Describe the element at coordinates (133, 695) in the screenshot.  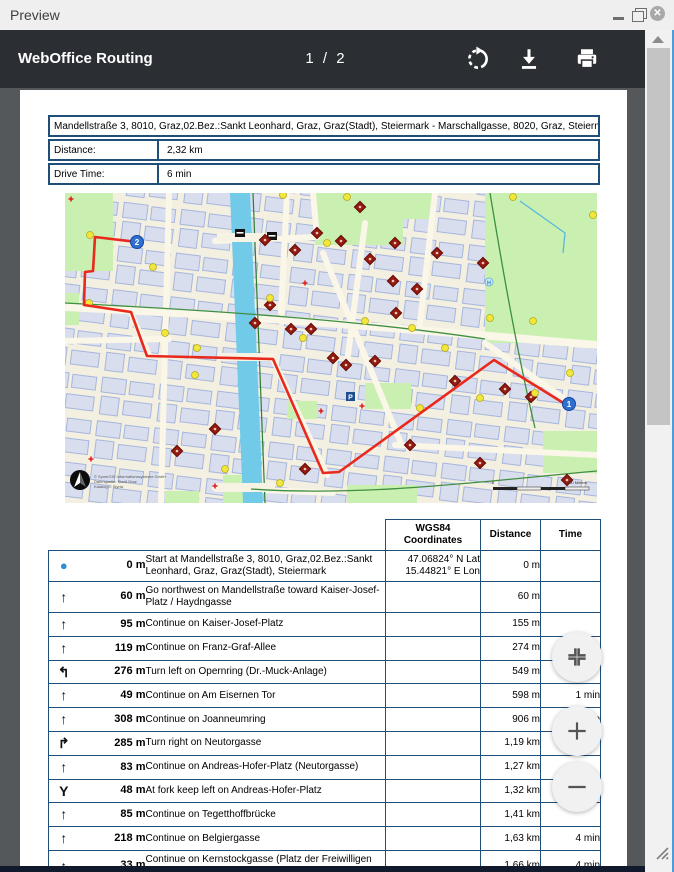
I see `segment-distance: 49 m` at that location.